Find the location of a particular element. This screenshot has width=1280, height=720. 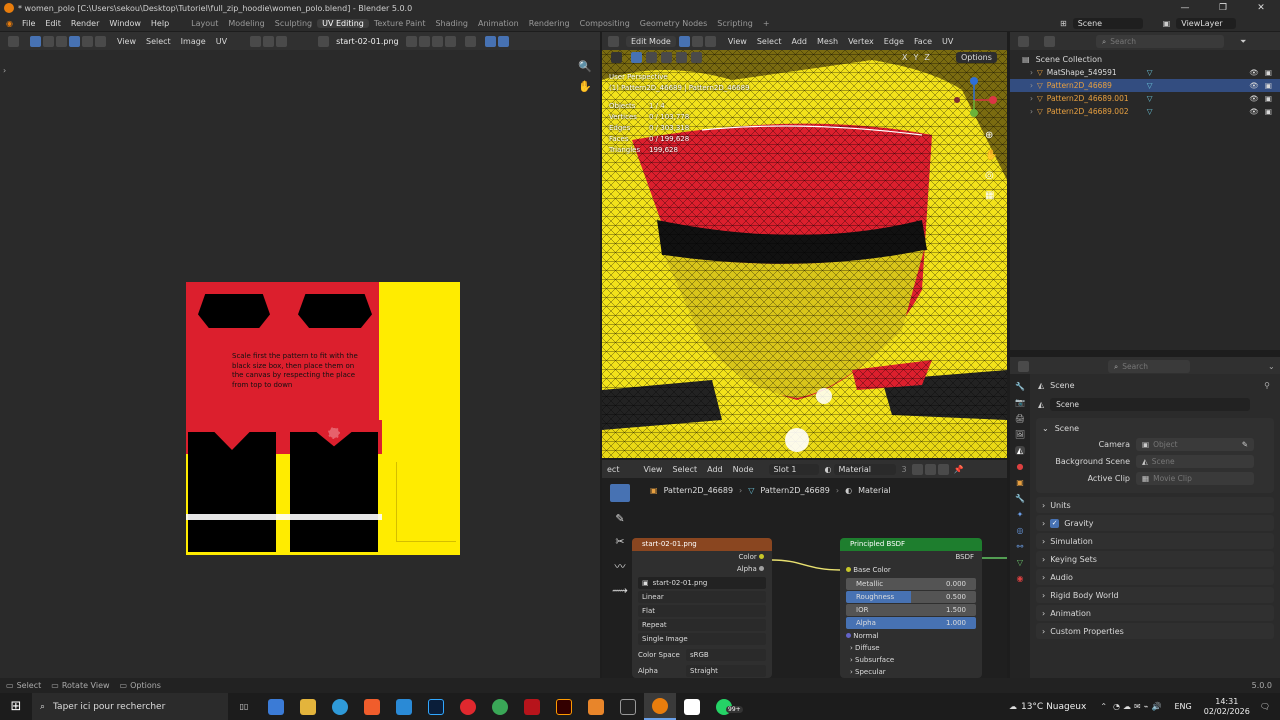

alpha-slider: Alpha 1.000 is located at coordinates (911, 623).